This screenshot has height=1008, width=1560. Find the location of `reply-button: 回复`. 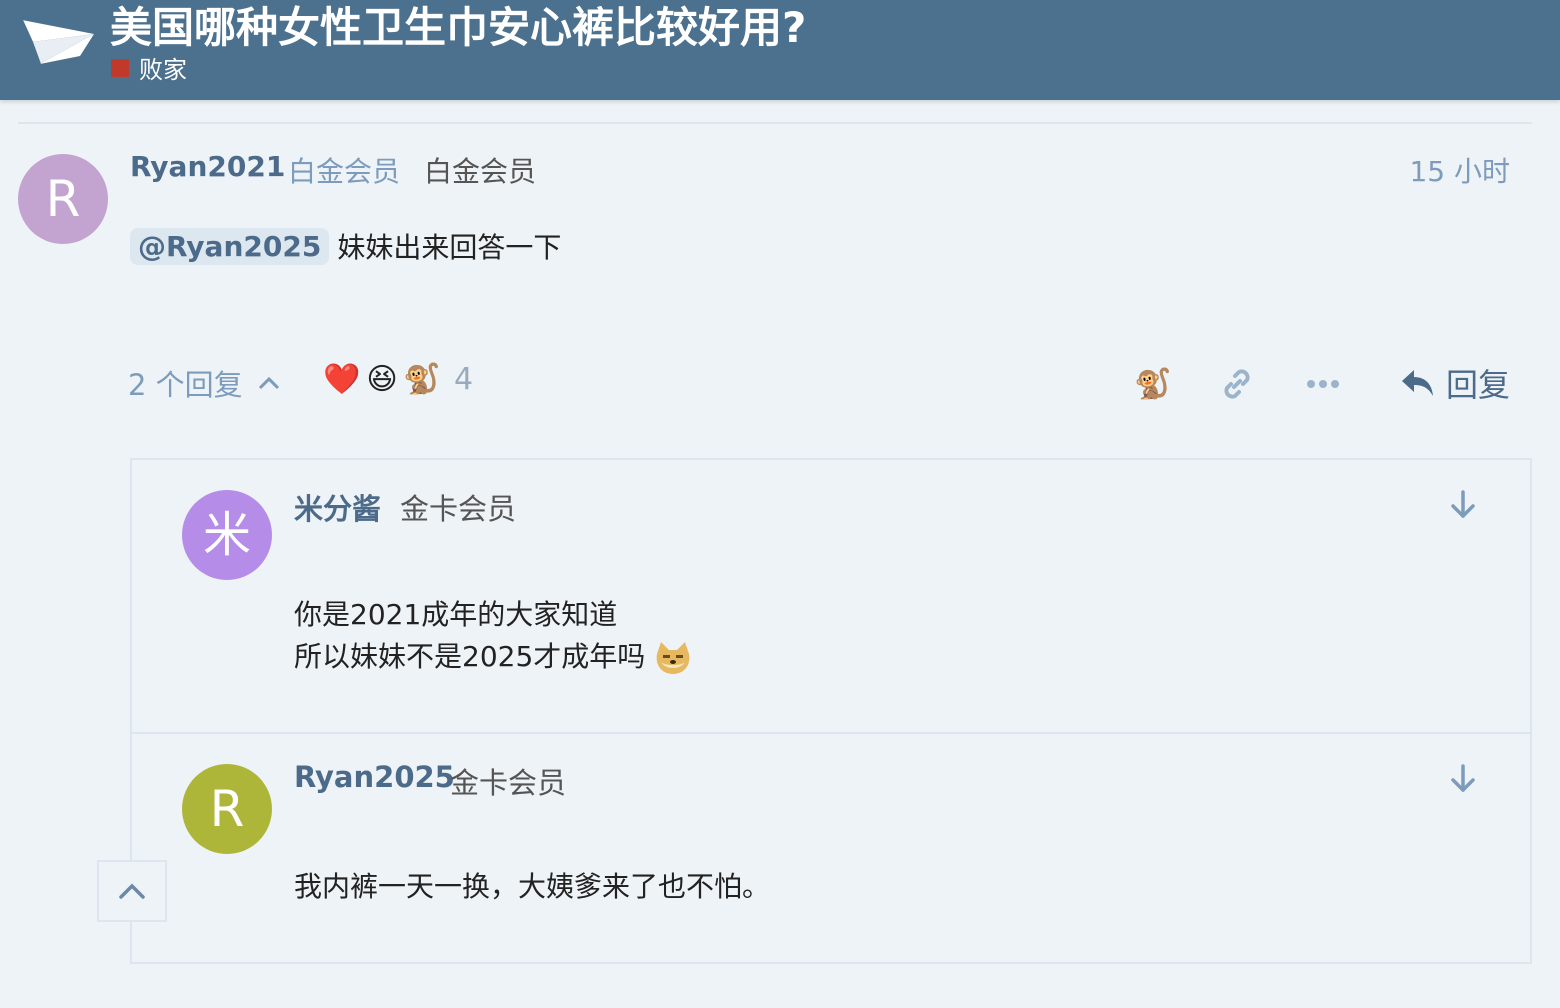

reply-button: 回复 is located at coordinates (1455, 383).